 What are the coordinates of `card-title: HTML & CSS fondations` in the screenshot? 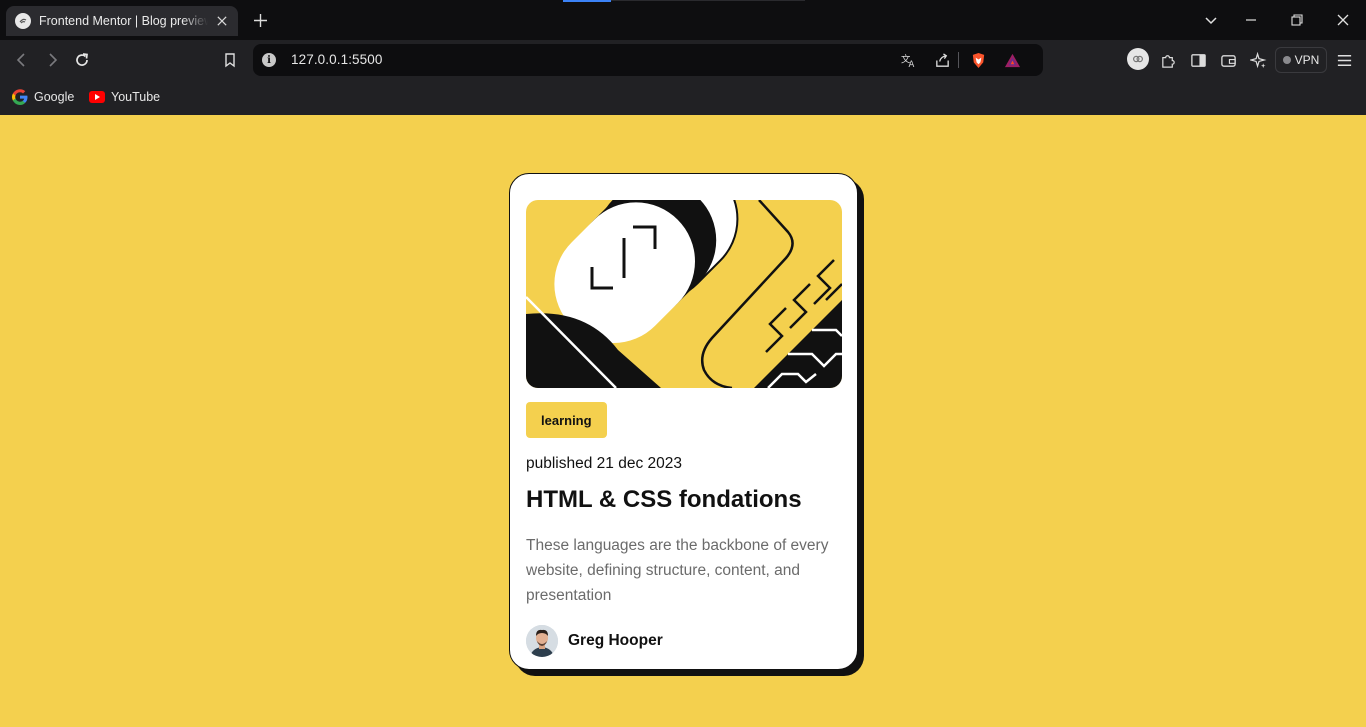 It's located at (683, 500).